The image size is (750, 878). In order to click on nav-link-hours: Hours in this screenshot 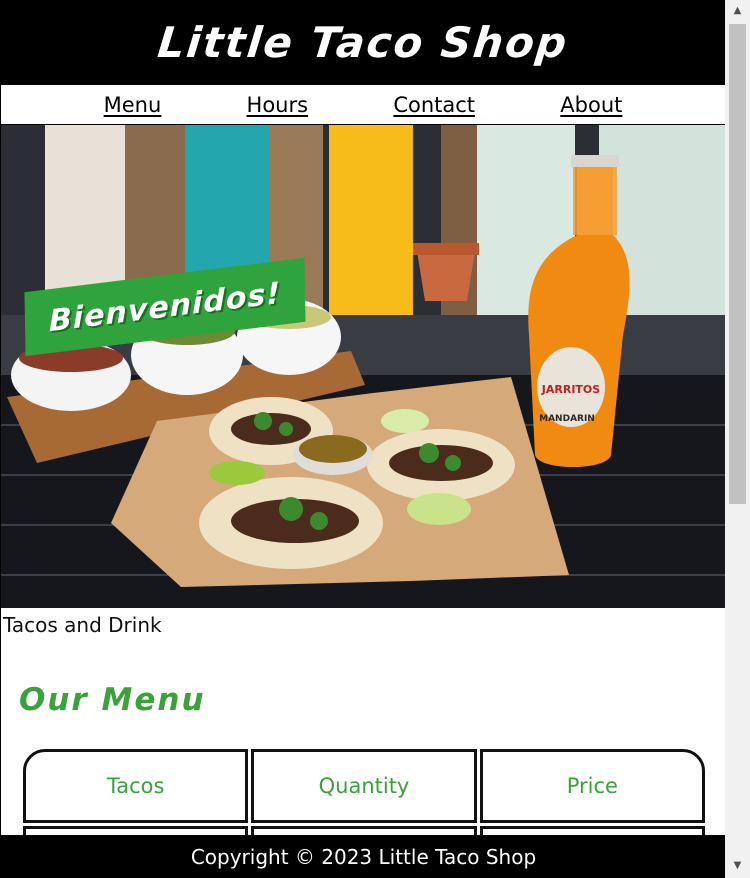, I will do `click(278, 105)`.